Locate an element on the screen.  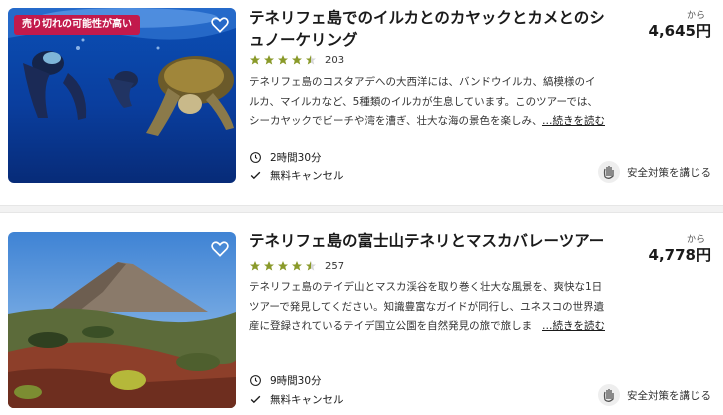
duration-text: 9時間30分 is located at coordinates (296, 381).